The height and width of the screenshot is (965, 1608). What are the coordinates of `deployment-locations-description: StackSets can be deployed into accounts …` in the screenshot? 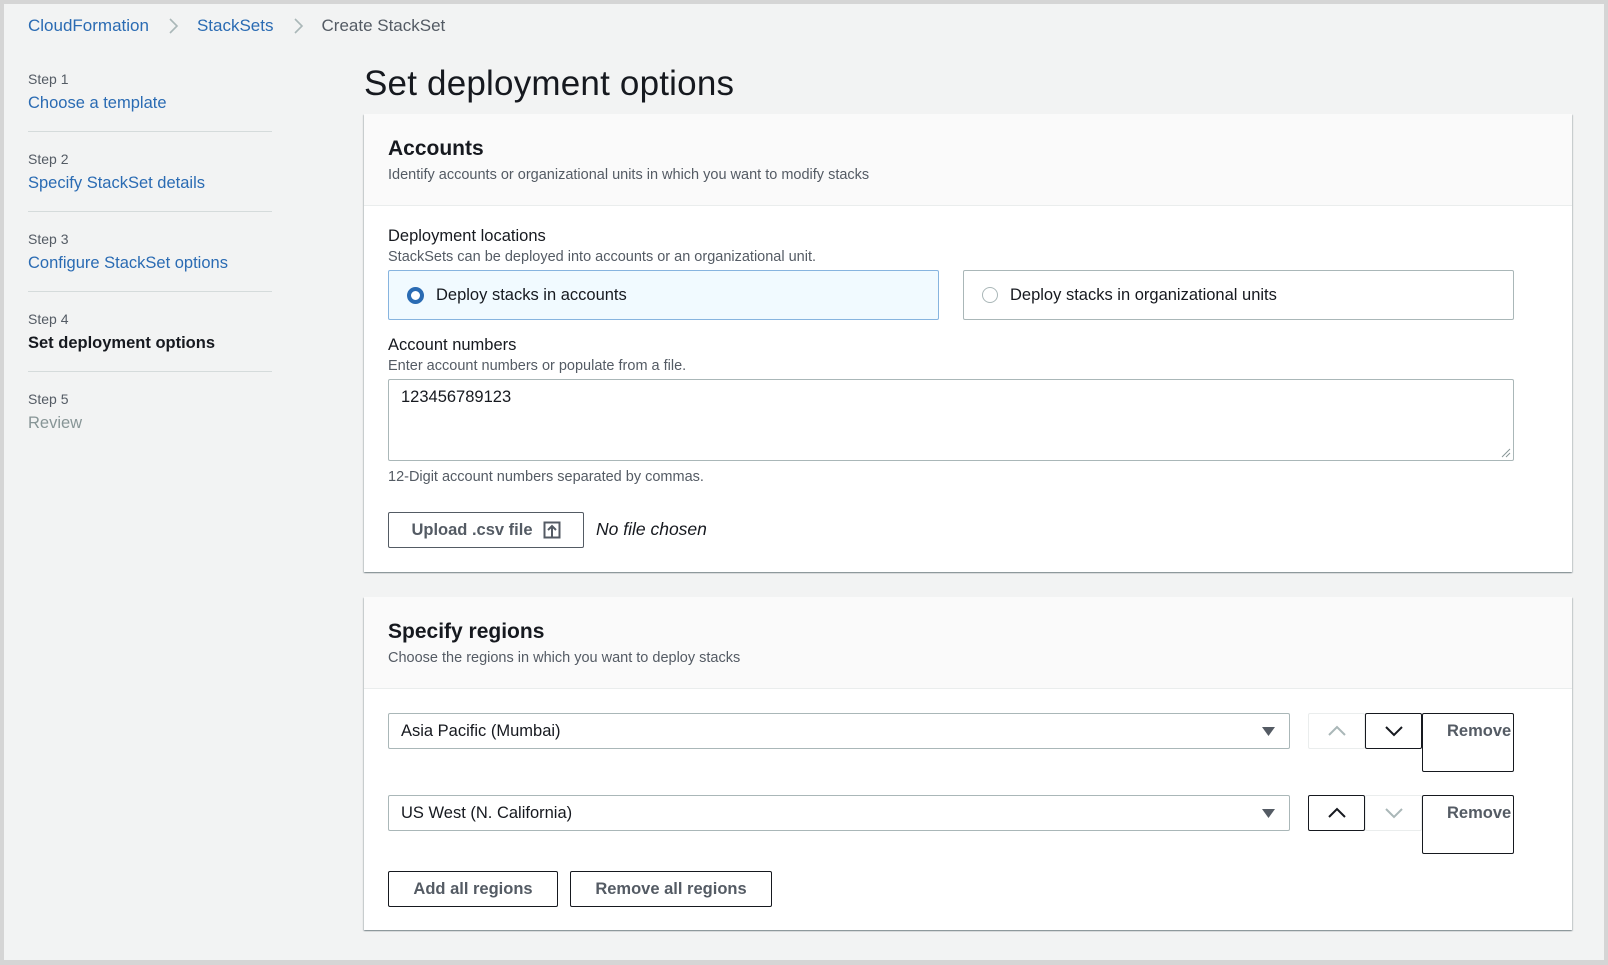 It's located at (602, 257).